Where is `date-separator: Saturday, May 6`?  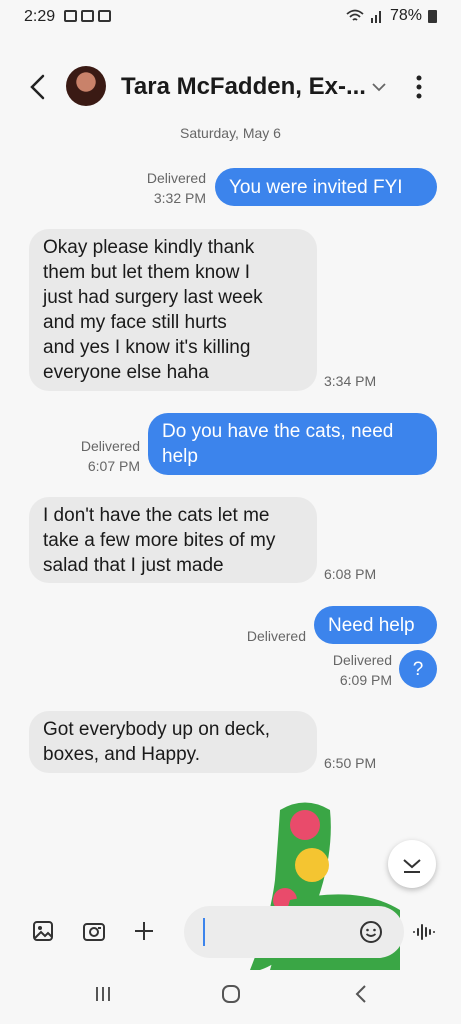 date-separator: Saturday, May 6 is located at coordinates (230, 133).